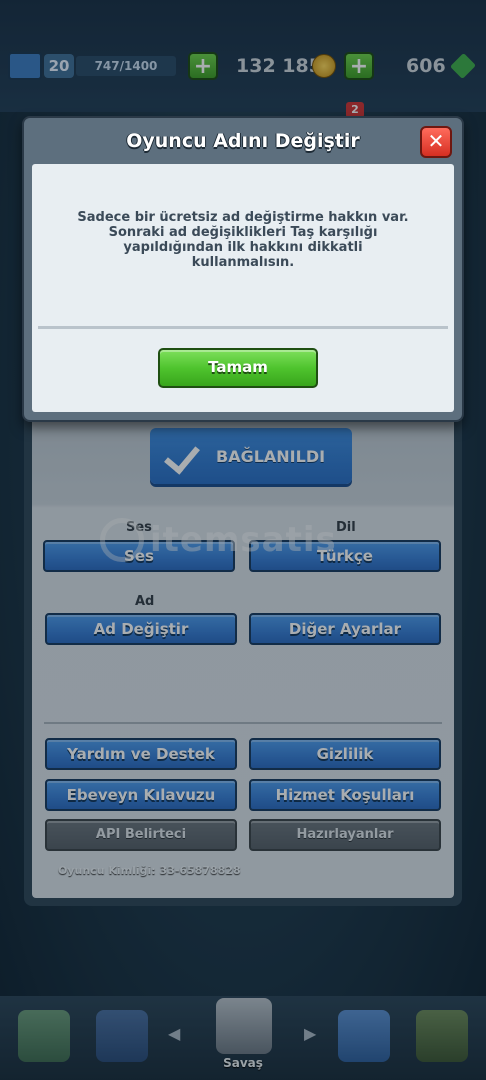 This screenshot has width=486, height=1080. What do you see at coordinates (243, 141) in the screenshot?
I see `dialog-title: Oyuncu Adını Değiştir` at bounding box center [243, 141].